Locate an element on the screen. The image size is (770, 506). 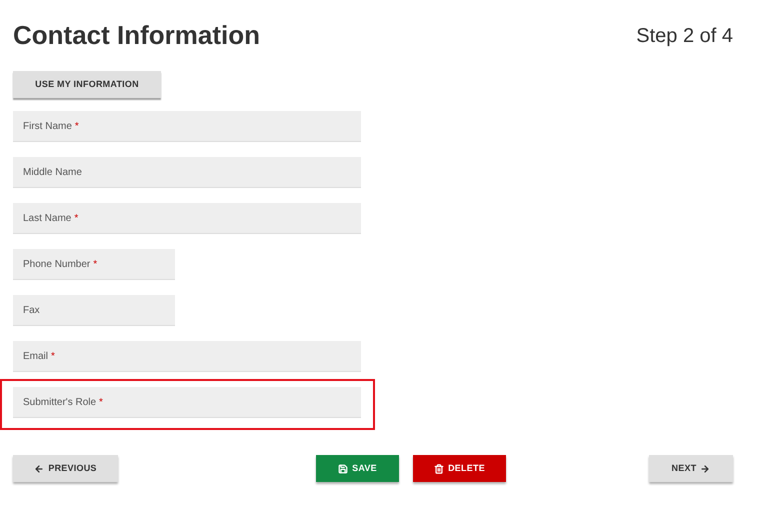
step-indicator: Step 2 of 4 is located at coordinates (684, 36).